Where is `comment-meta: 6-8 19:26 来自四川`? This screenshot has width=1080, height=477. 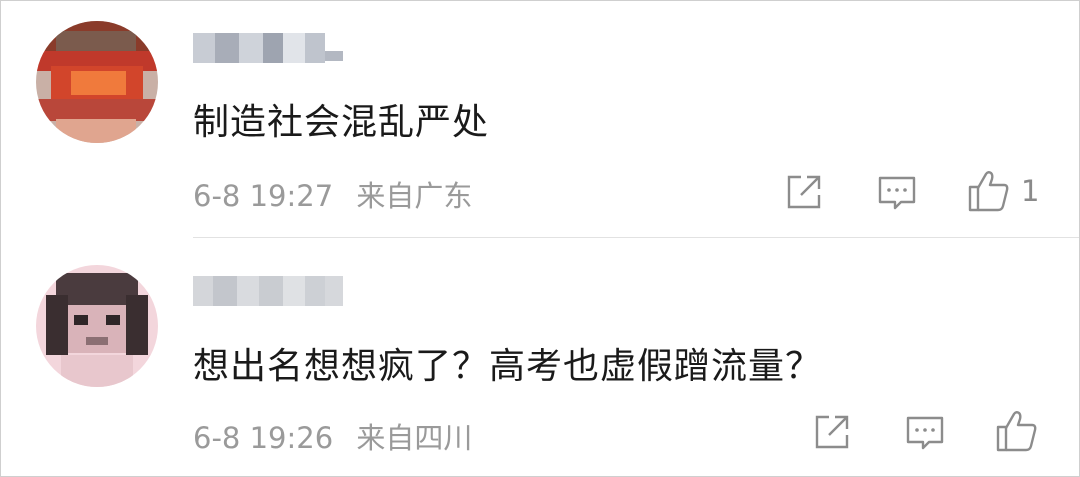 comment-meta: 6-8 19:26 来自四川 is located at coordinates (332, 436).